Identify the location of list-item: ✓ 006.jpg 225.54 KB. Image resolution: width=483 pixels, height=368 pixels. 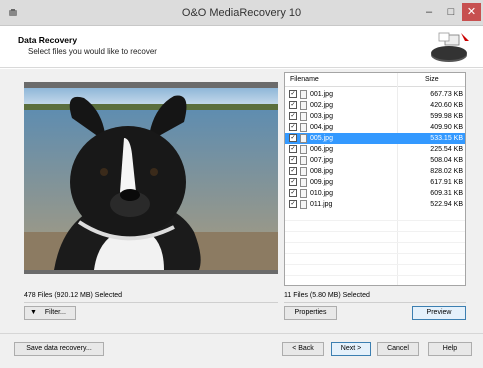
(375, 149).